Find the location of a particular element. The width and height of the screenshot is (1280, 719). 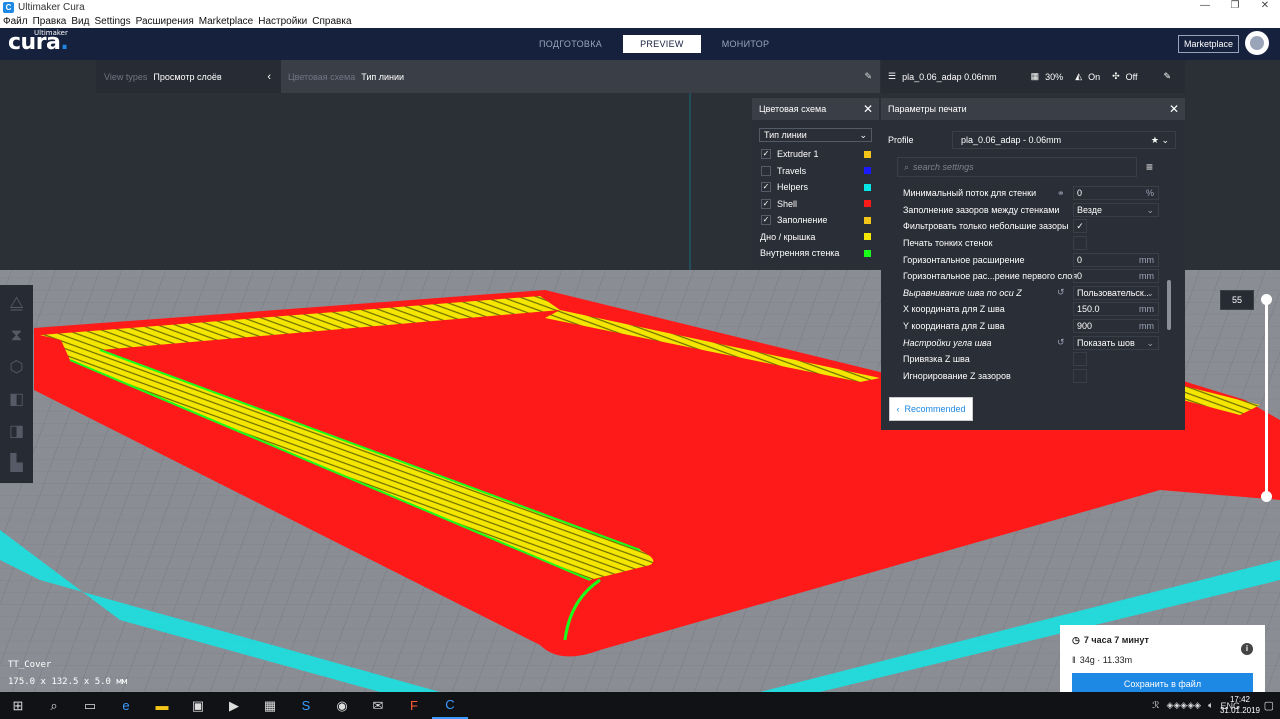

profile-dropdown: pla_0.06_adap - 0.06mm ★ ⌄ is located at coordinates (1064, 140).